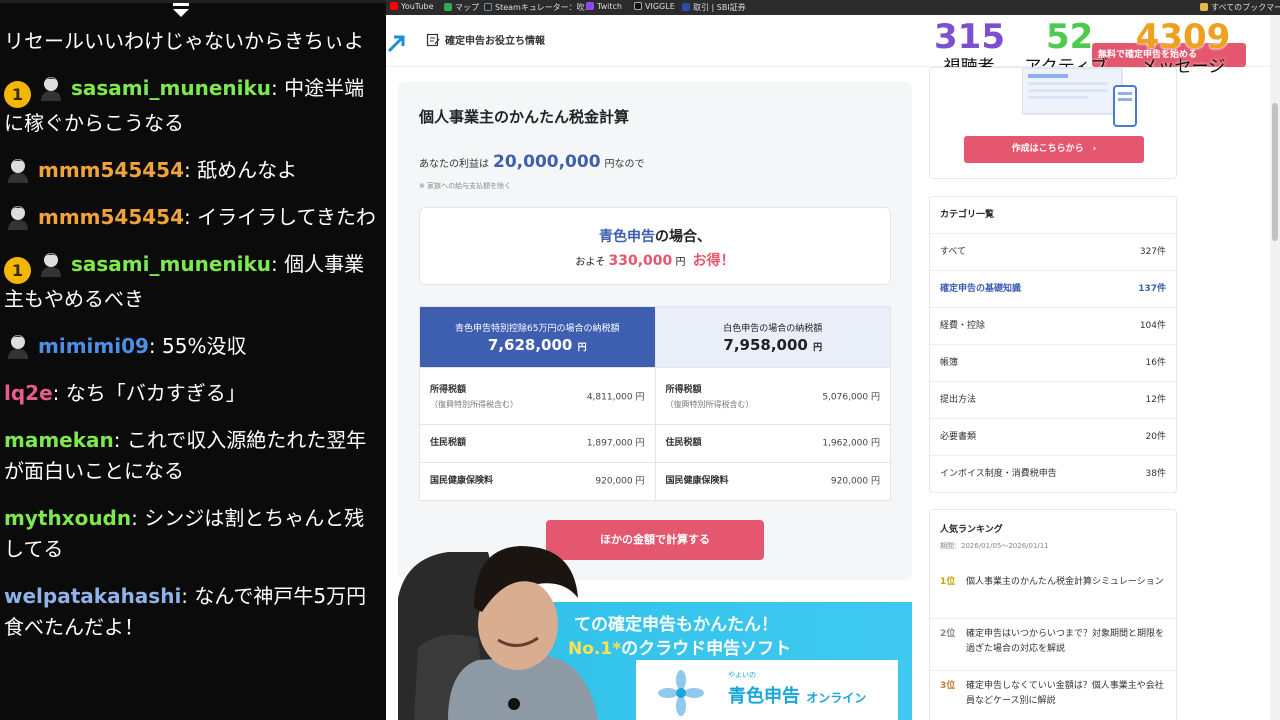 The image size is (1280, 720). What do you see at coordinates (1155, 400) in the screenshot?
I see `category-count: 12件` at bounding box center [1155, 400].